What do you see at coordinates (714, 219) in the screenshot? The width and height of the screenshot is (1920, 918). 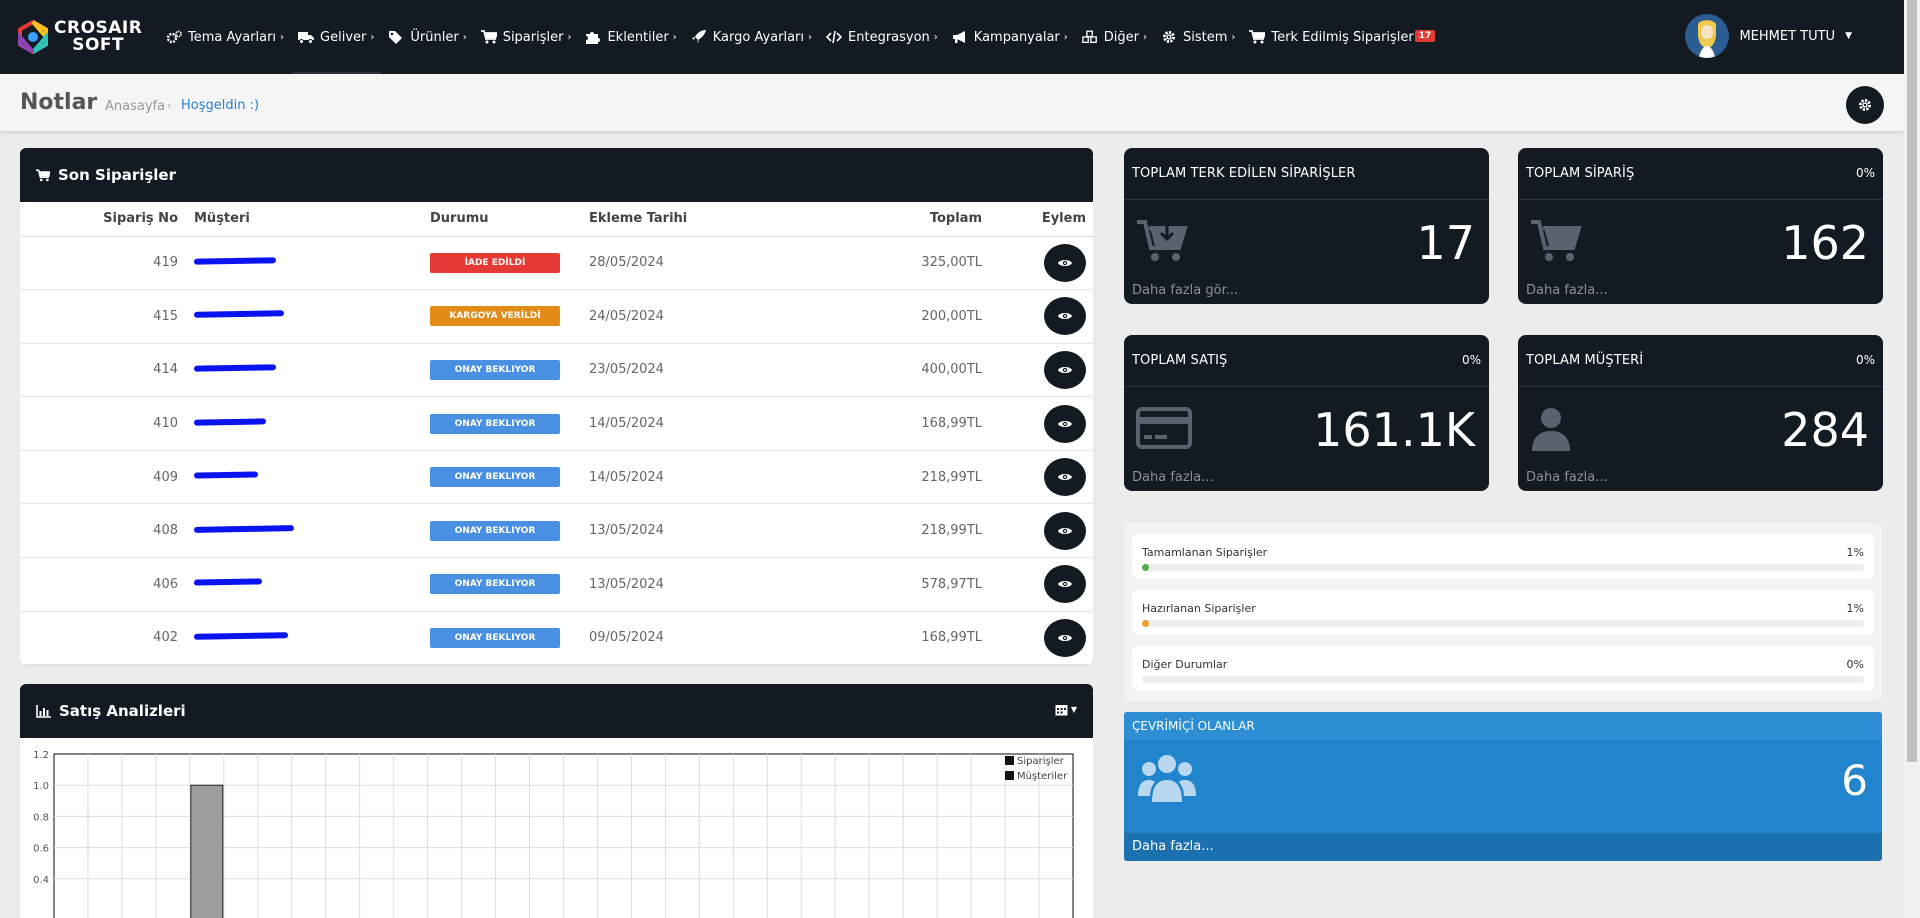 I see `column-header: Ekleme Tarihi` at bounding box center [714, 219].